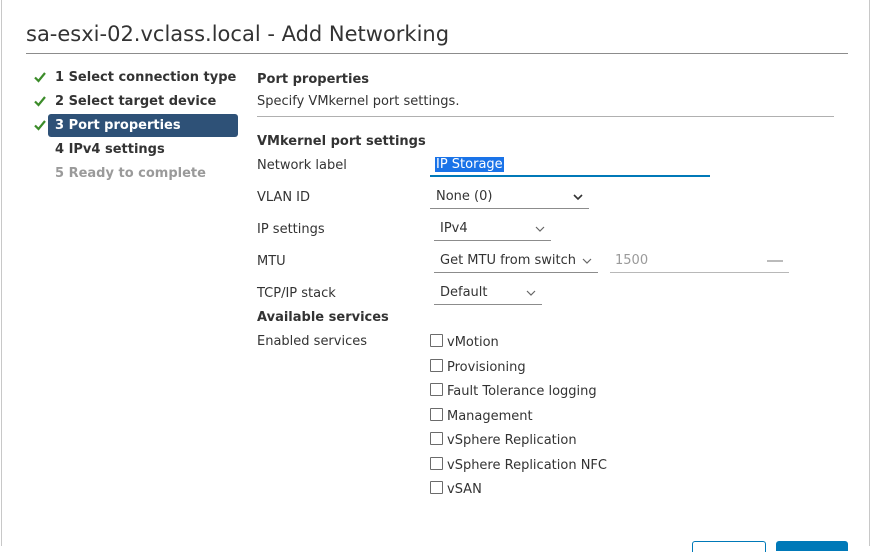 This screenshot has height=552, width=872. I want to click on mtu-mode-value: Get MTU from switch, so click(508, 260).